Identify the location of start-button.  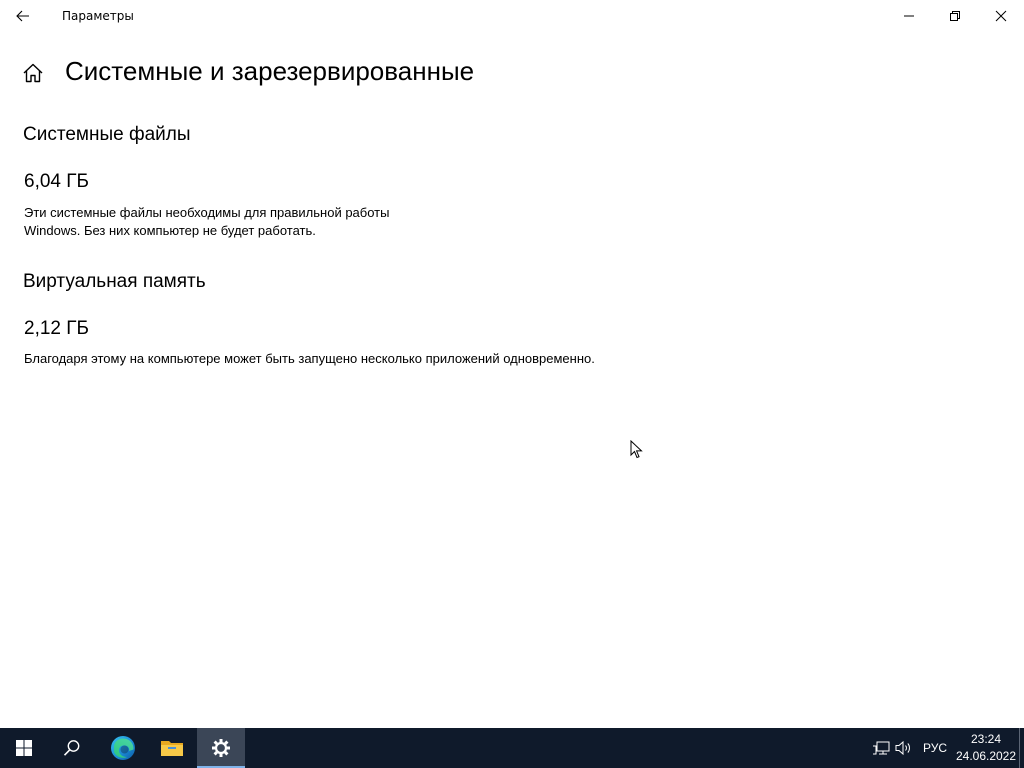
(24, 748).